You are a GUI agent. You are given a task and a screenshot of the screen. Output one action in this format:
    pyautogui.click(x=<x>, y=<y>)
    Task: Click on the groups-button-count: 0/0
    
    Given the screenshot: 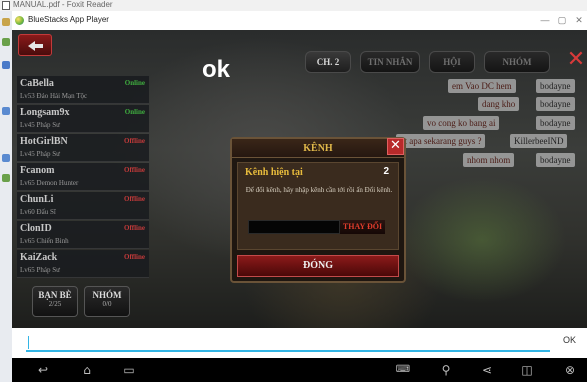 What is the action you would take?
    pyautogui.click(x=107, y=304)
    